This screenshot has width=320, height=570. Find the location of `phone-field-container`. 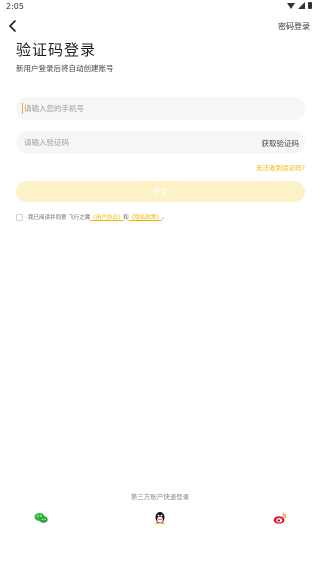

phone-field-container is located at coordinates (160, 108).